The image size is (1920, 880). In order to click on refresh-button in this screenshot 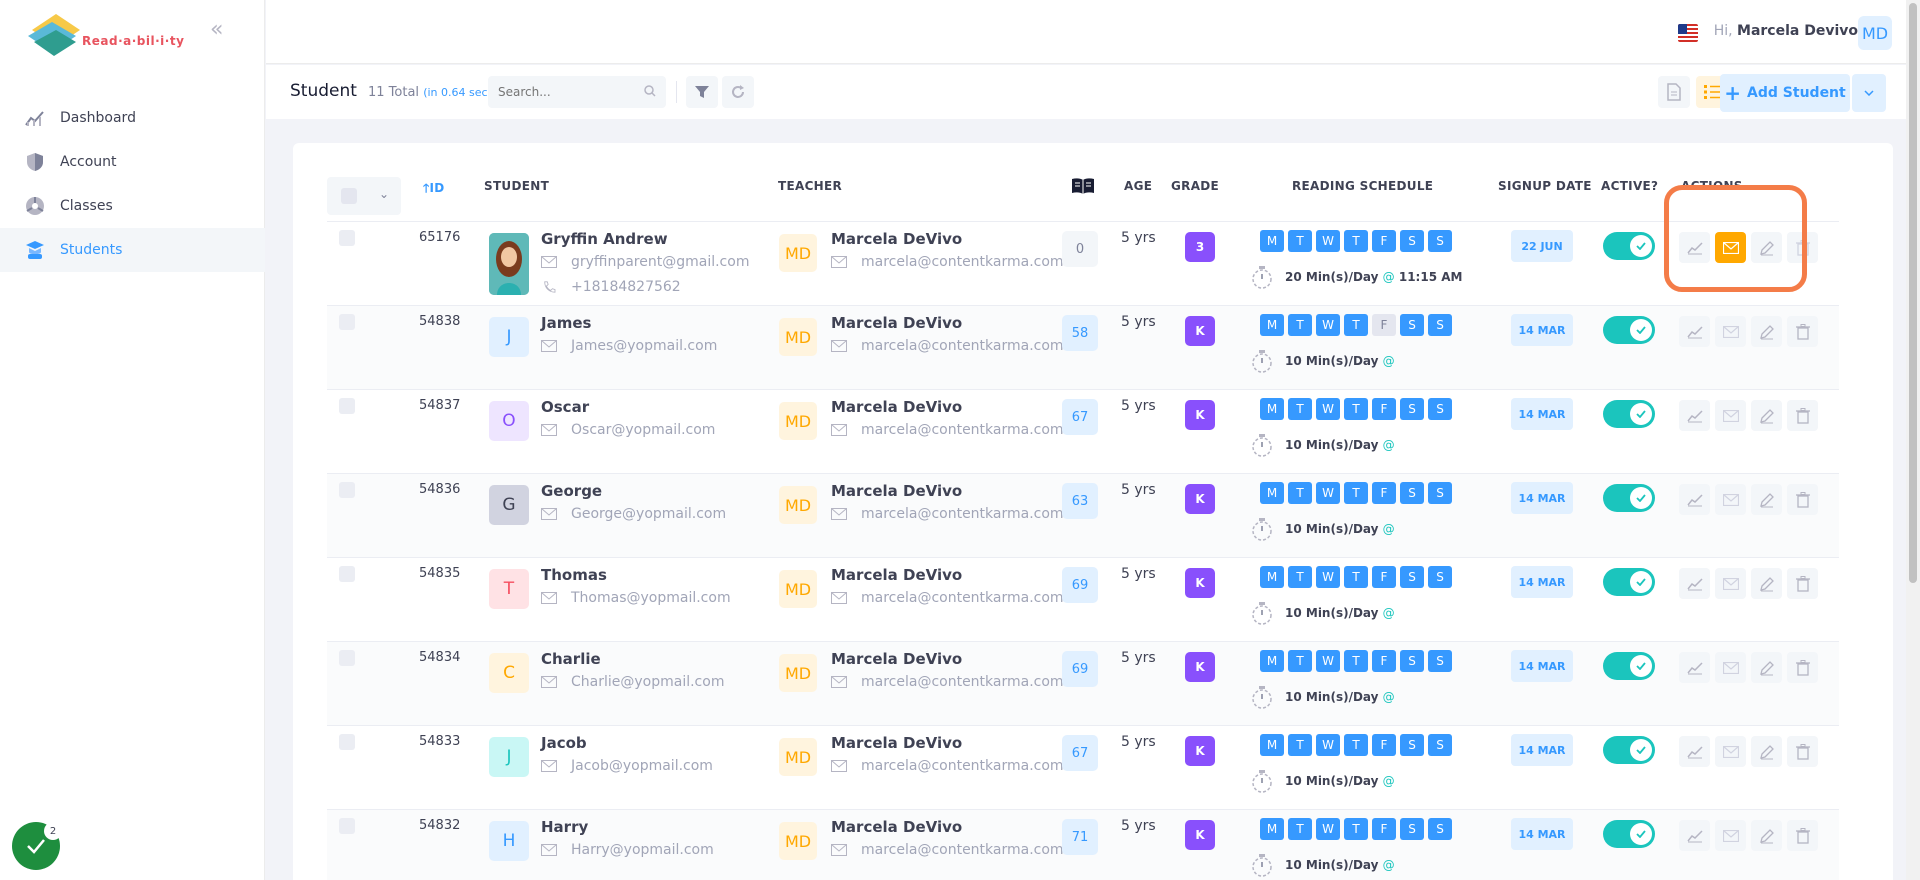, I will do `click(738, 92)`.